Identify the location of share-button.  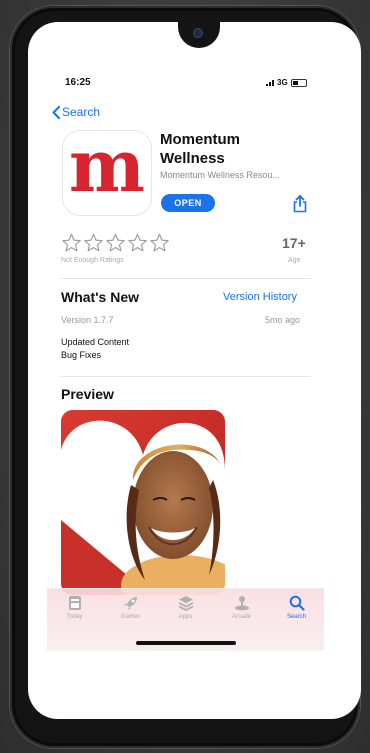
(300, 206).